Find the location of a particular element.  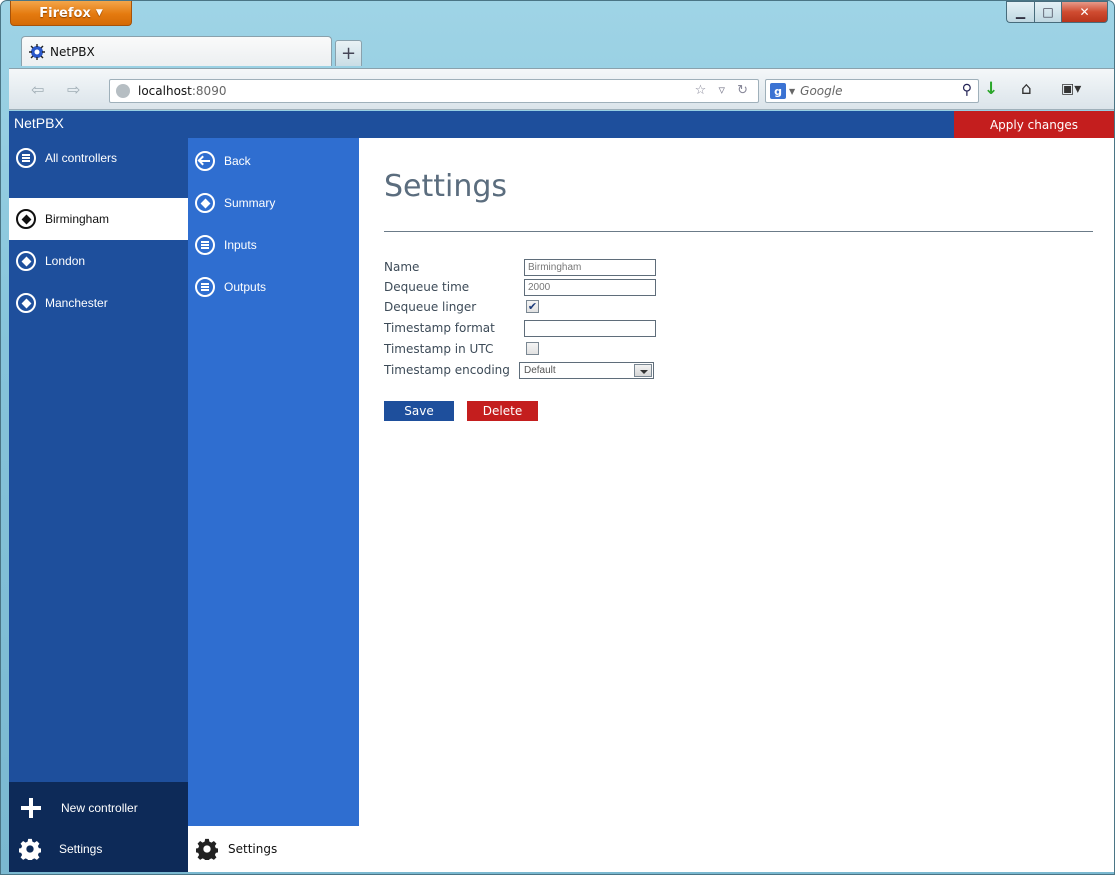

form-row-name: Name Birmingham is located at coordinates (520, 267).